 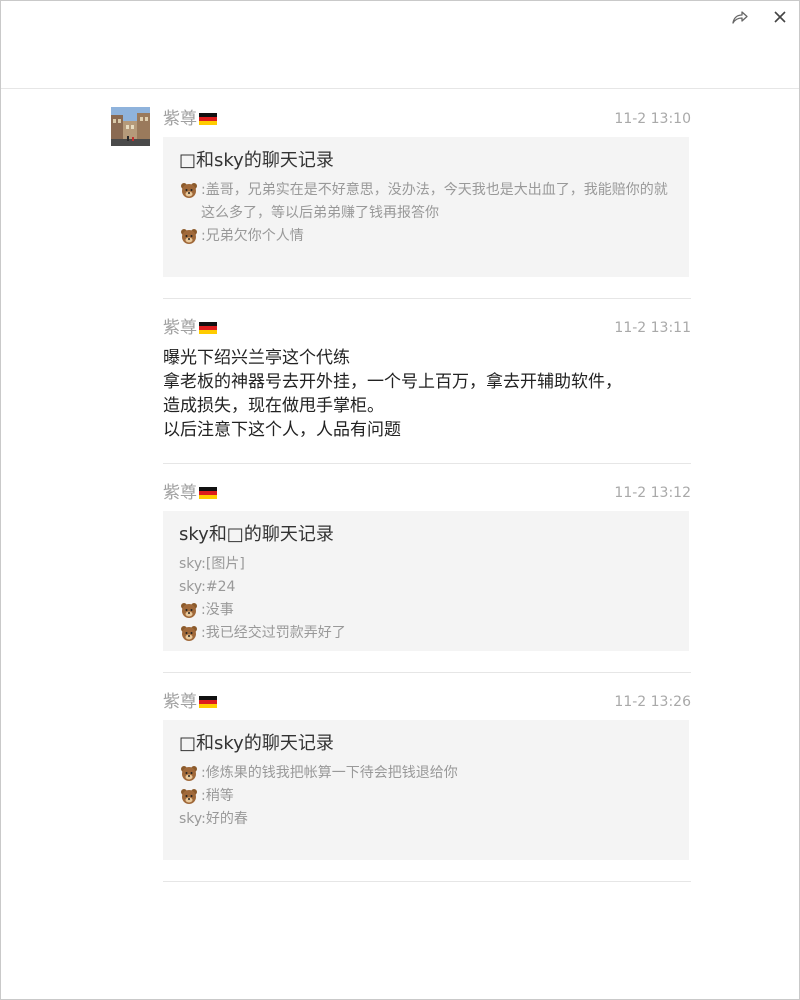 I want to click on message-time: 11-2 13:10, so click(x=652, y=119).